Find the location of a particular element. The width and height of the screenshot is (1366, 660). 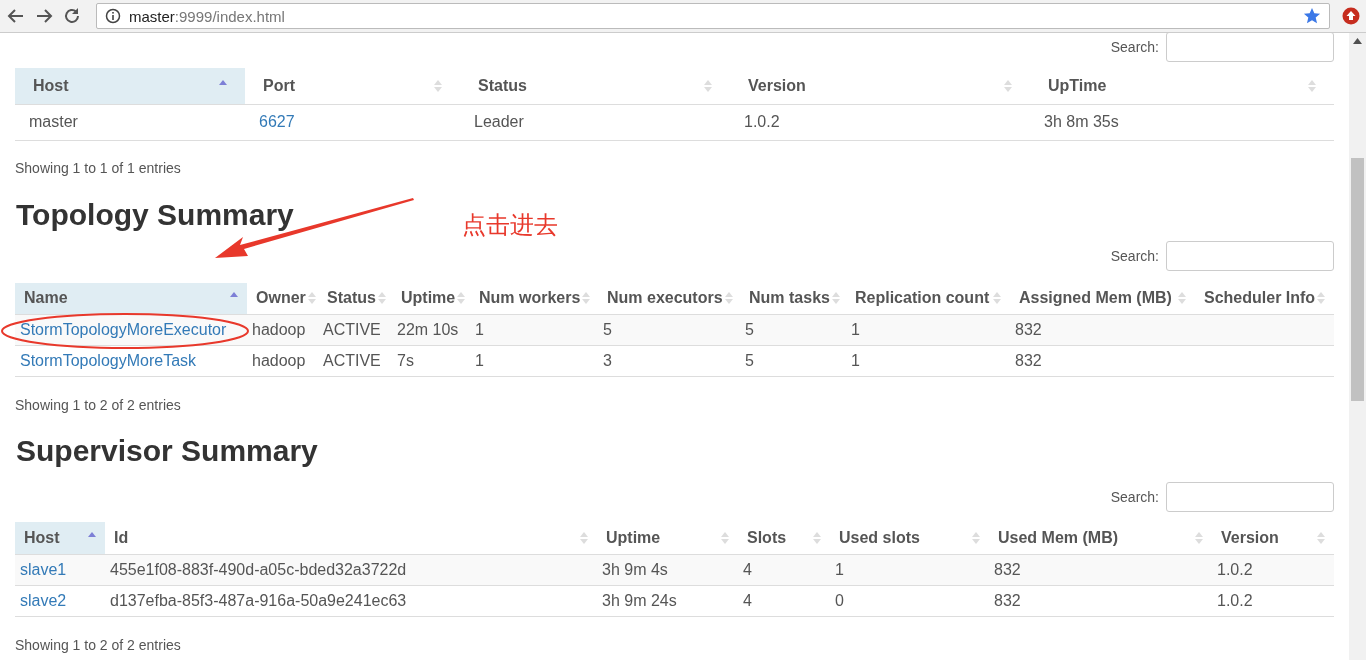

column-header: Assigned Mem (MB) is located at coordinates (1102, 298).